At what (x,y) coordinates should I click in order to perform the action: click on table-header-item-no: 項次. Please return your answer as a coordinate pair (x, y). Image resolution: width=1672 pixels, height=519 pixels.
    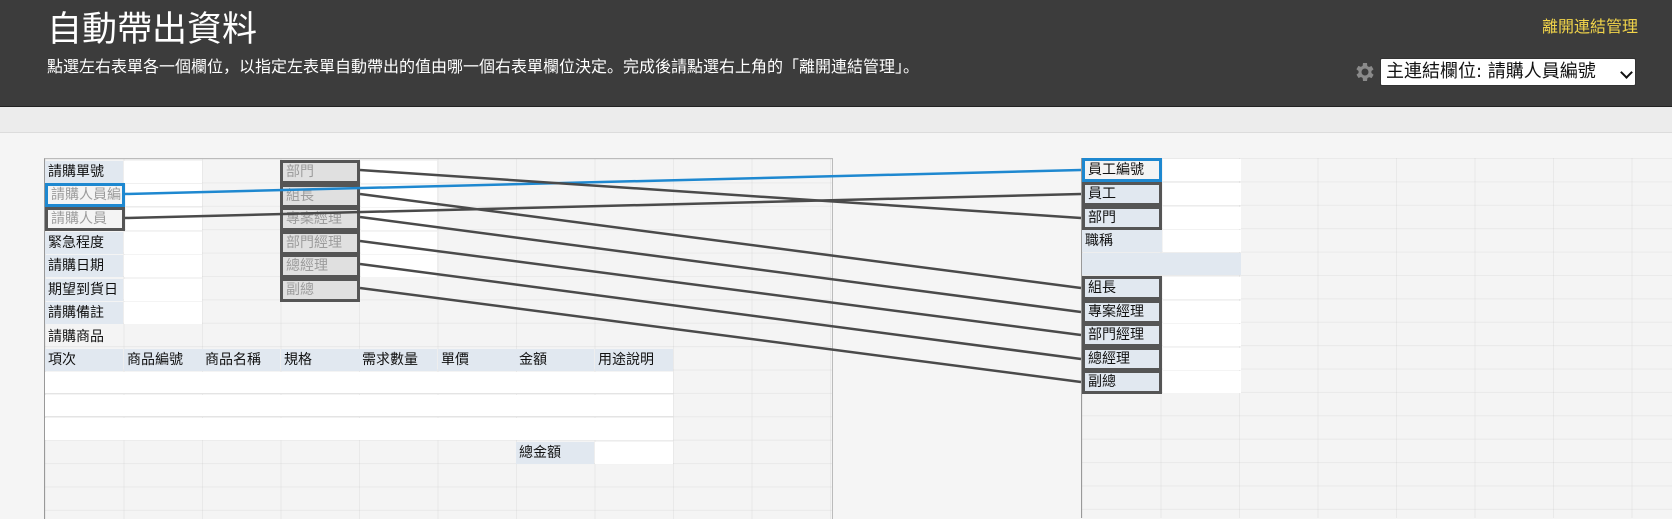
    Looking at the image, I should click on (84, 360).